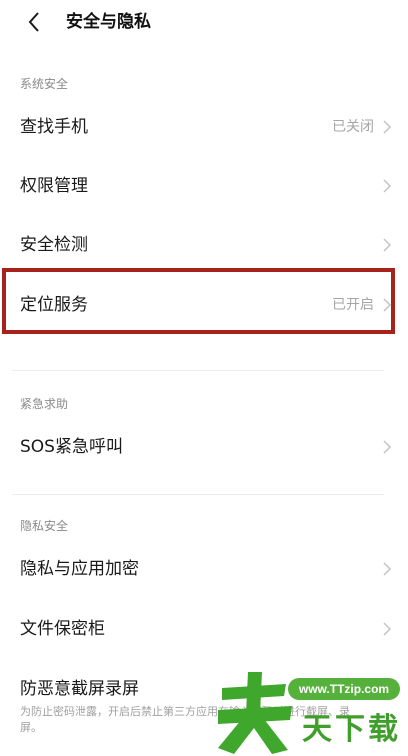 The height and width of the screenshot is (756, 408). I want to click on row-label: 隐私与应用加密, so click(79, 569).